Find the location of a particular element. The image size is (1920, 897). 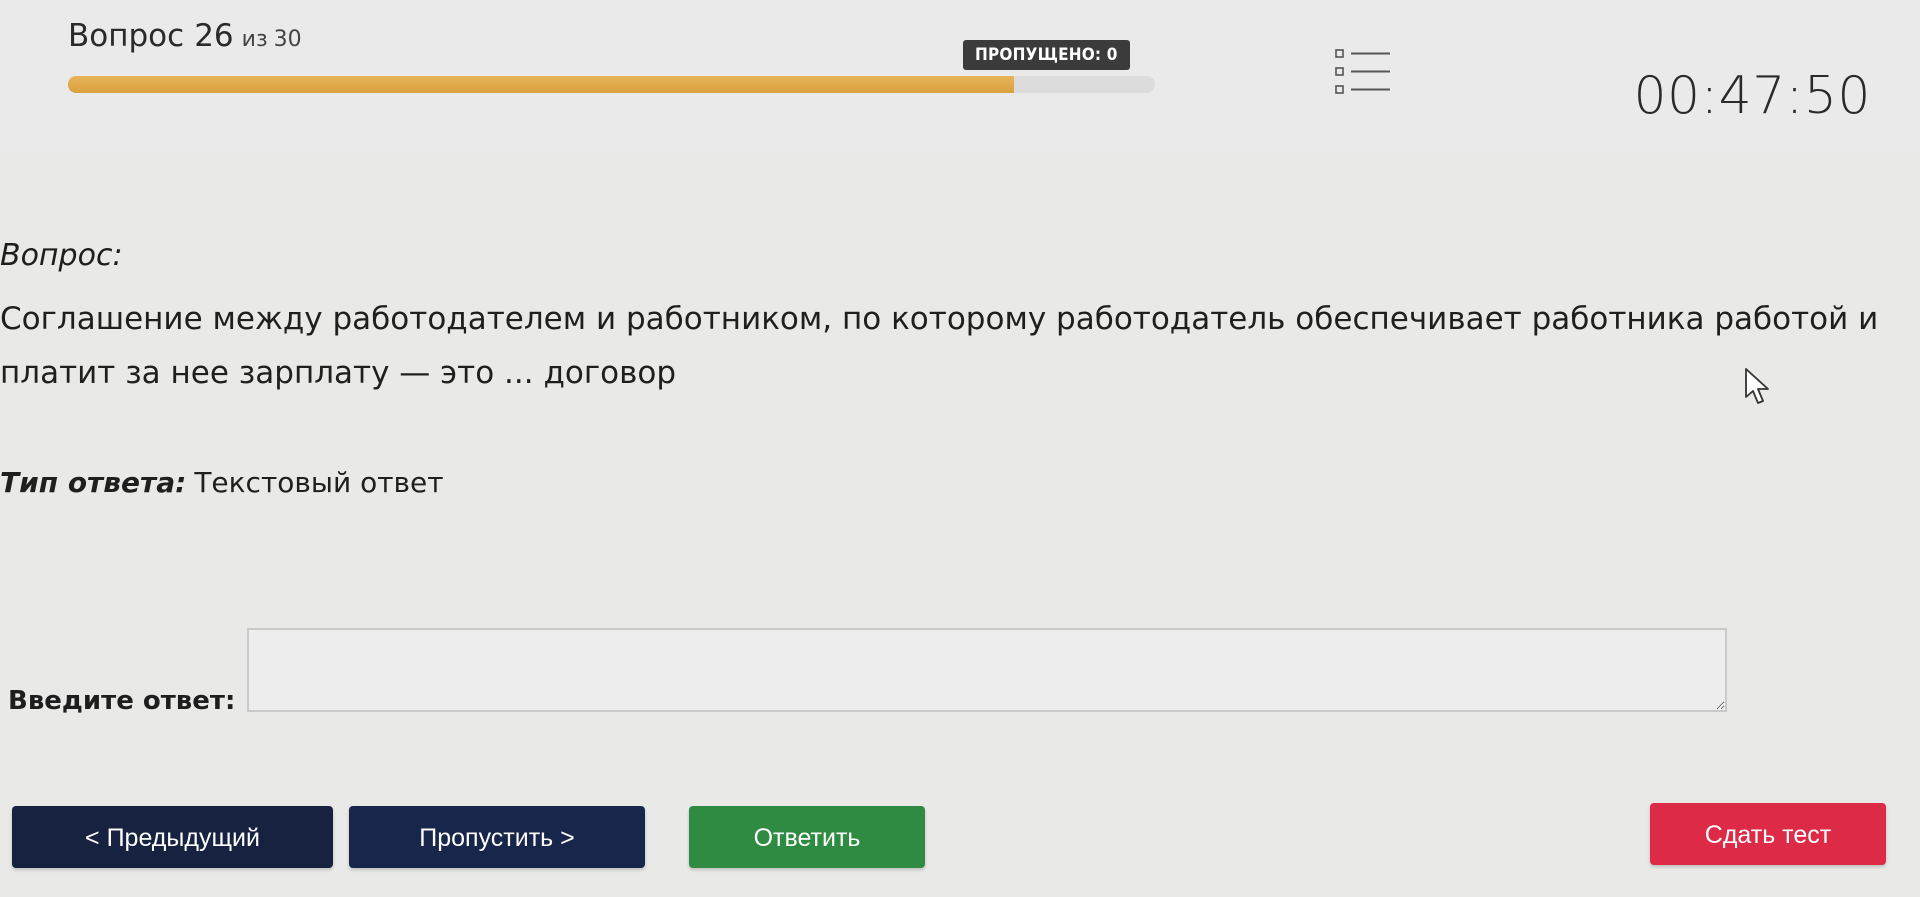

progress-fill is located at coordinates (541, 84).